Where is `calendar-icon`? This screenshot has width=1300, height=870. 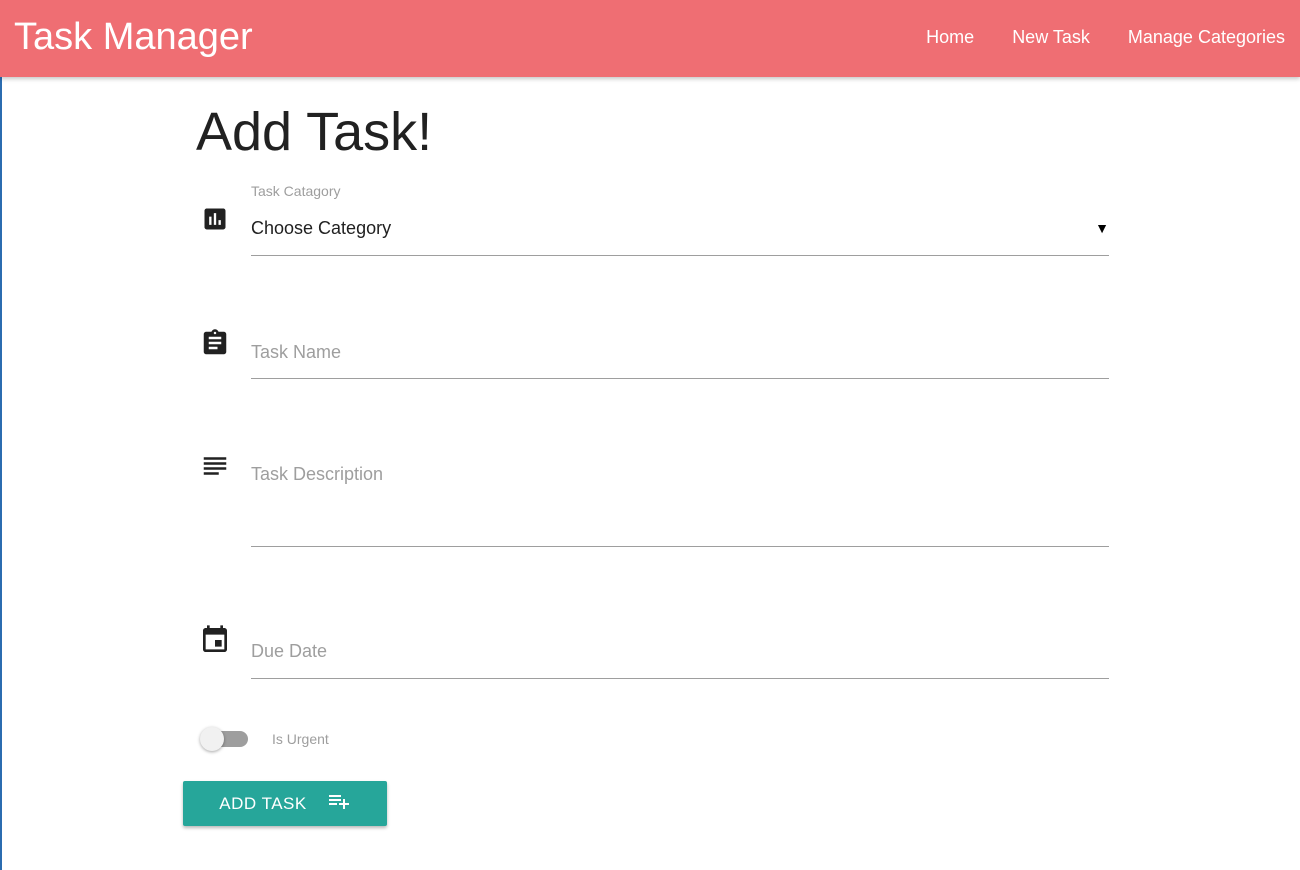 calendar-icon is located at coordinates (215, 640).